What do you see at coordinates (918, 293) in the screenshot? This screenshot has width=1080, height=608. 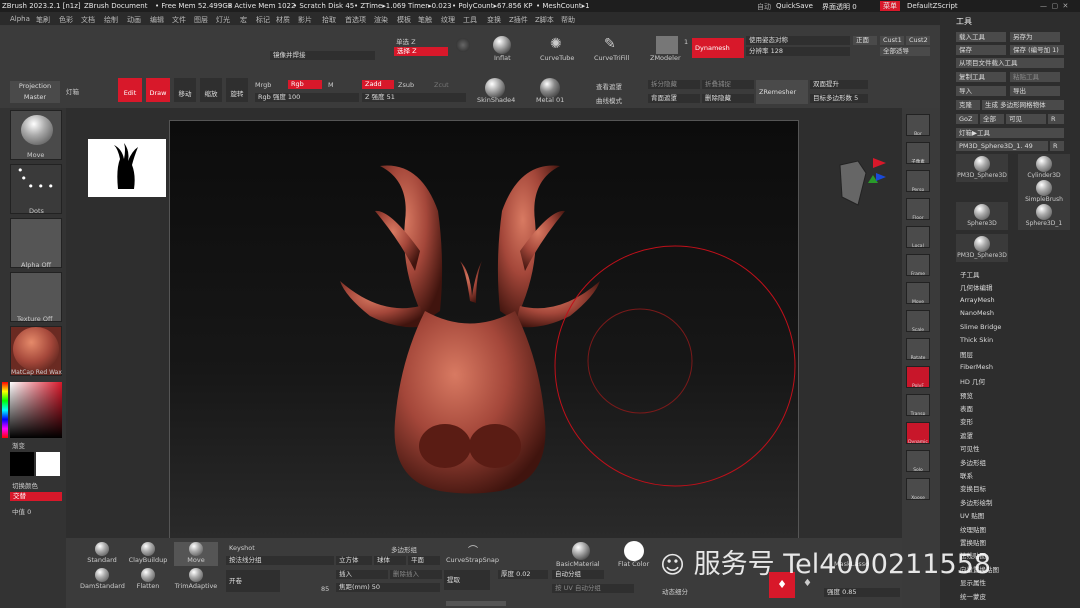 I see `view-move-button: Move` at bounding box center [918, 293].